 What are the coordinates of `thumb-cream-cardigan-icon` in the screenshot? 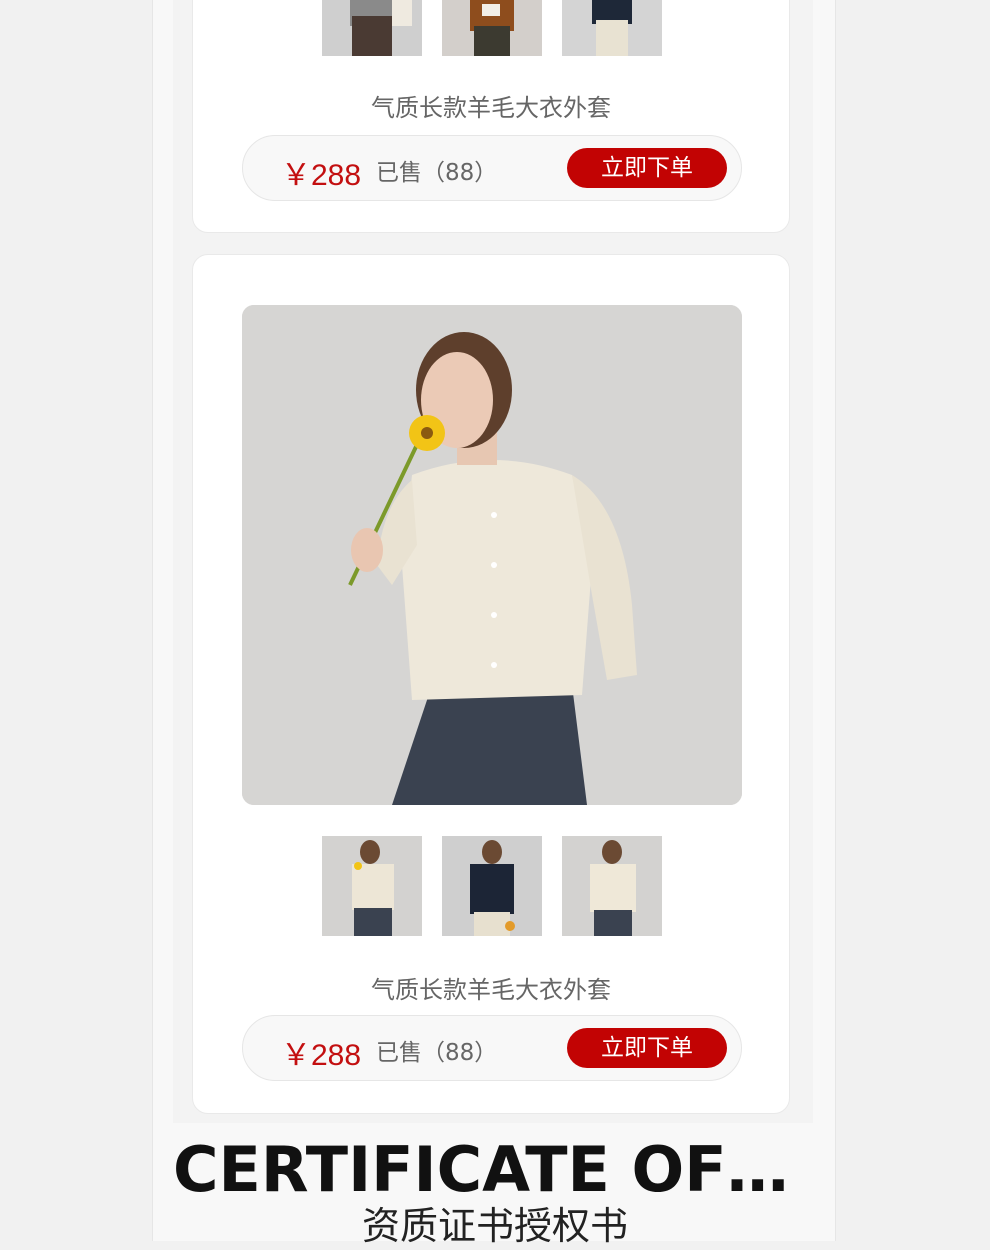 It's located at (612, 886).